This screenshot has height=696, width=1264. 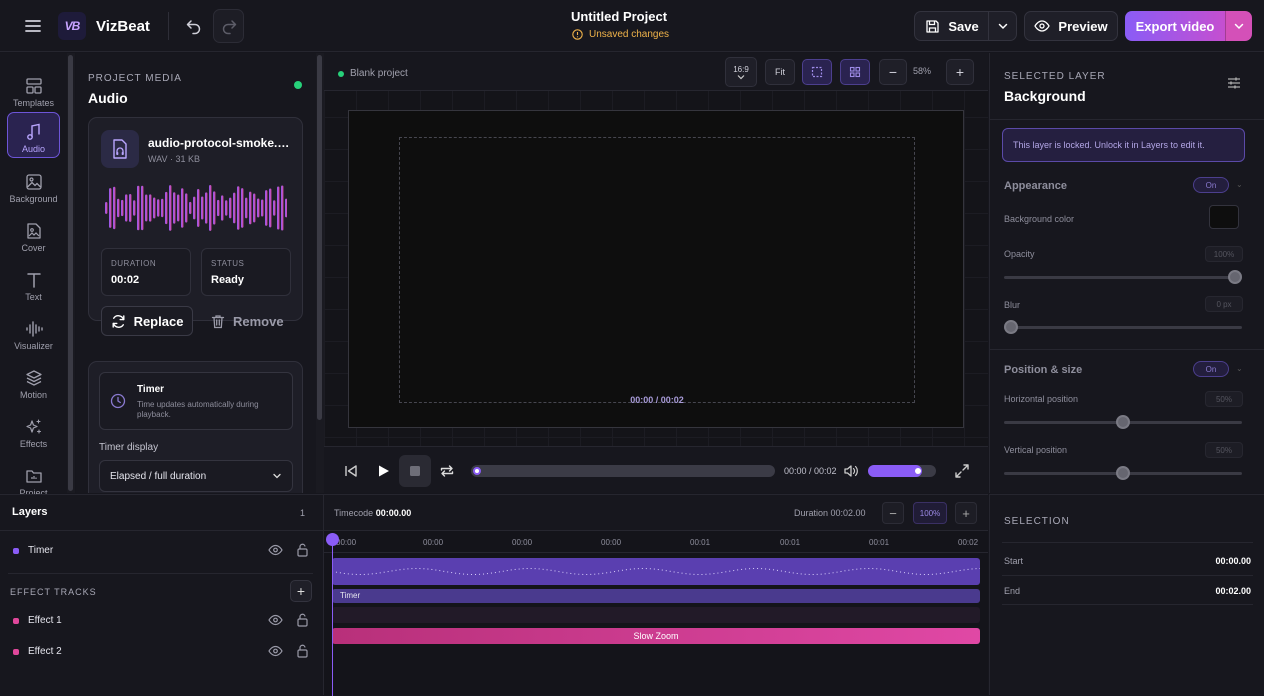 I want to click on appearance-toggle: On, so click(x=1211, y=185).